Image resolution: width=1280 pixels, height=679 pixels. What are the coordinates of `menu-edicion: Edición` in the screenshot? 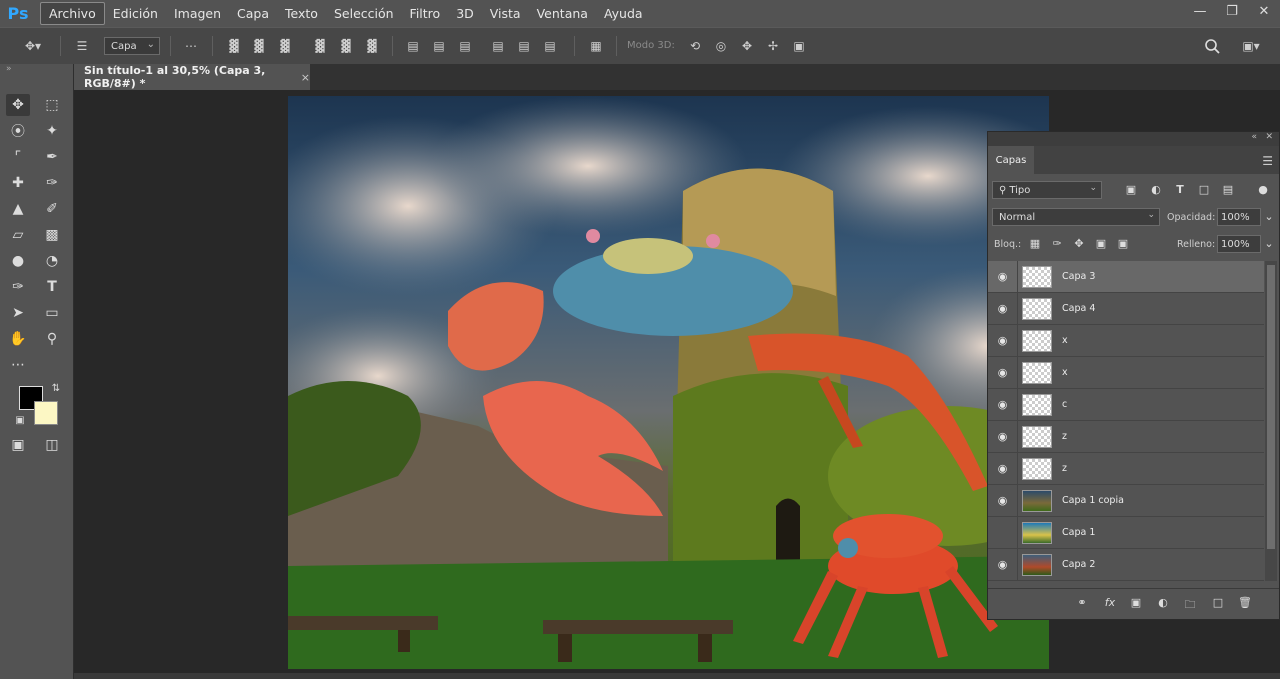 It's located at (135, 13).